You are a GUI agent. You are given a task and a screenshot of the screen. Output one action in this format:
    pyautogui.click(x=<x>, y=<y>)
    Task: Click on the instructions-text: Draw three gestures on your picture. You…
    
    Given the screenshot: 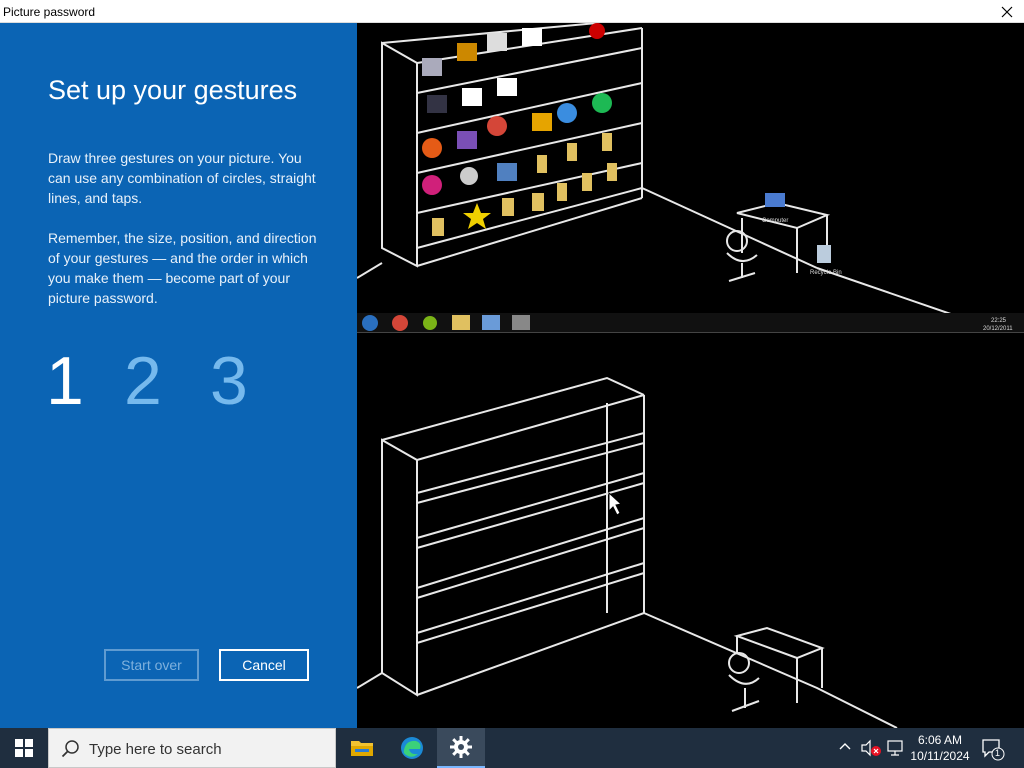 What is the action you would take?
    pyautogui.click(x=182, y=178)
    